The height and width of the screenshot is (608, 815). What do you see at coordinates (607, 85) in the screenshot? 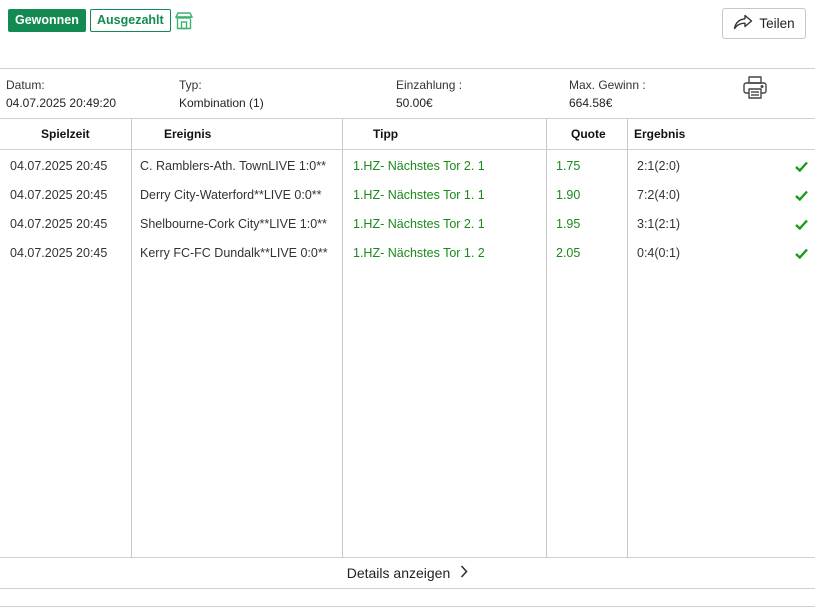
I see `meta-maxwin-label: Max. Gewinn :` at bounding box center [607, 85].